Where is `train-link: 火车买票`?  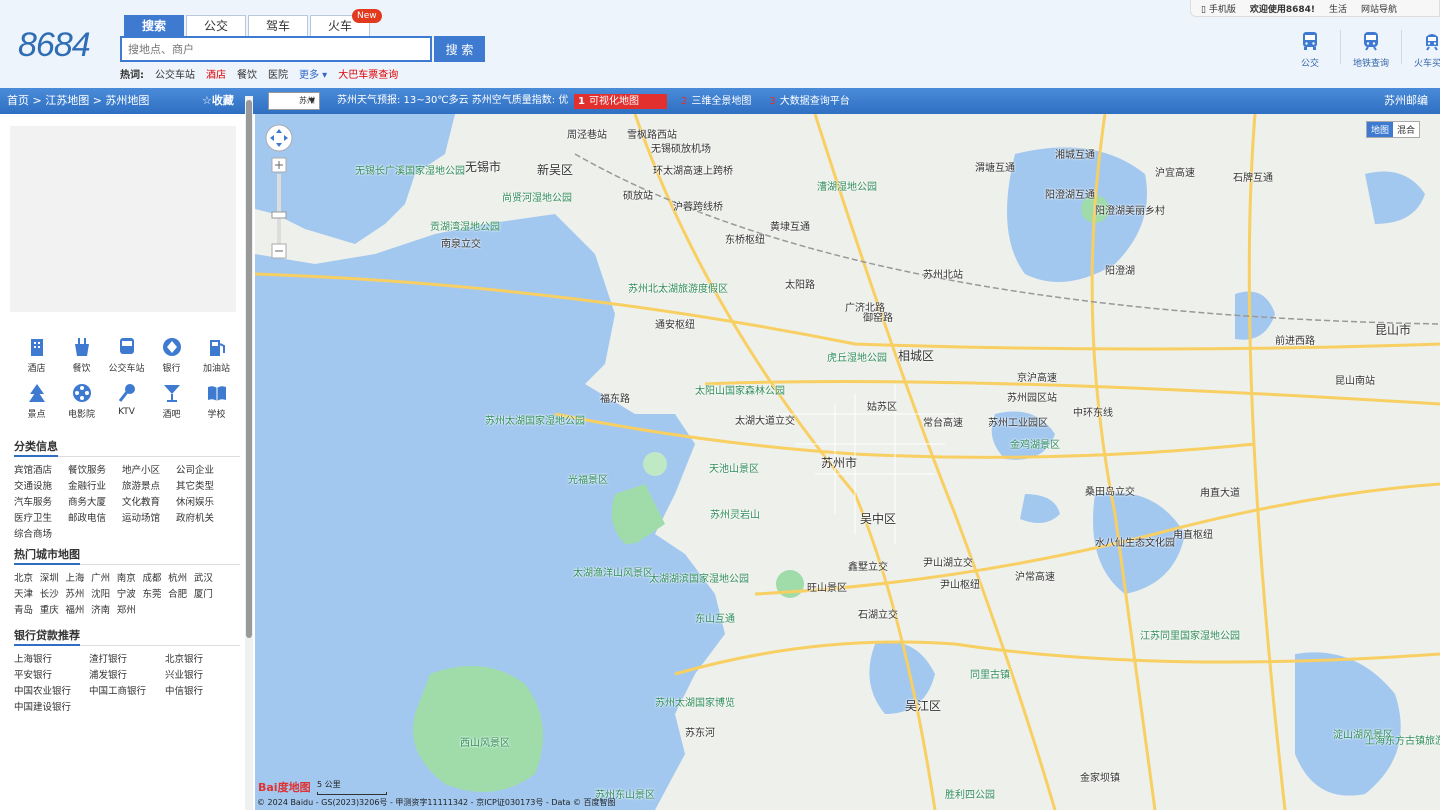 train-link: 火车买票 is located at coordinates (1425, 49).